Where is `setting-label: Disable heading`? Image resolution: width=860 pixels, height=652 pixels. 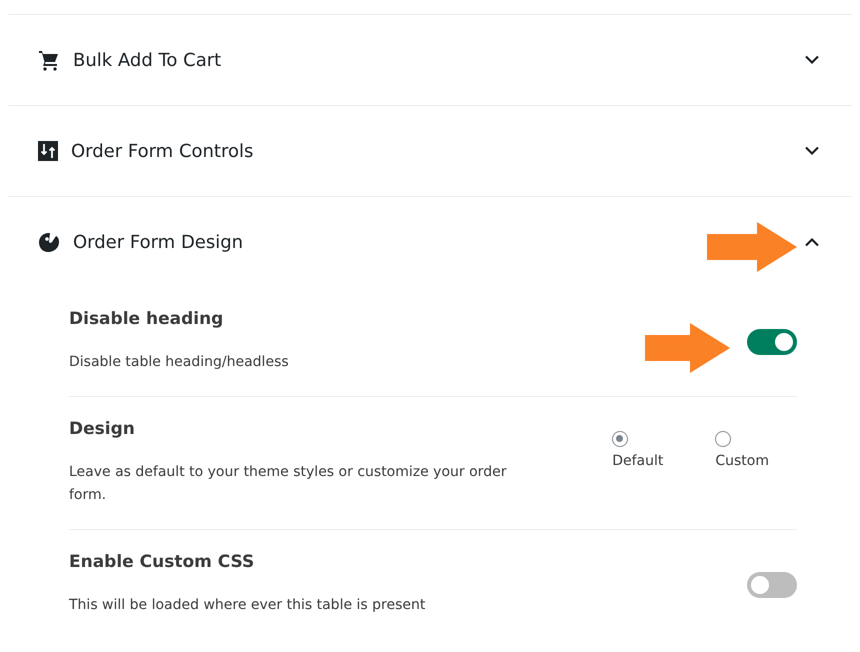 setting-label: Disable heading is located at coordinates (146, 319).